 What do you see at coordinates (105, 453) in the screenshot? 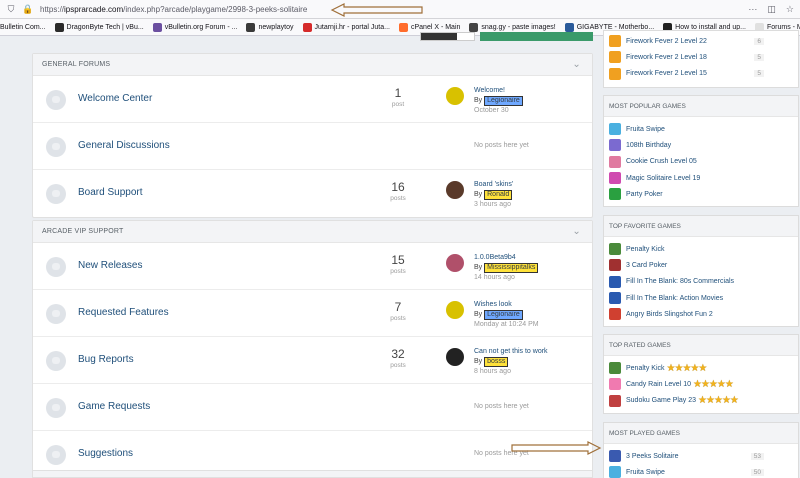
I see `forum-title-link: Suggestions` at bounding box center [105, 453].